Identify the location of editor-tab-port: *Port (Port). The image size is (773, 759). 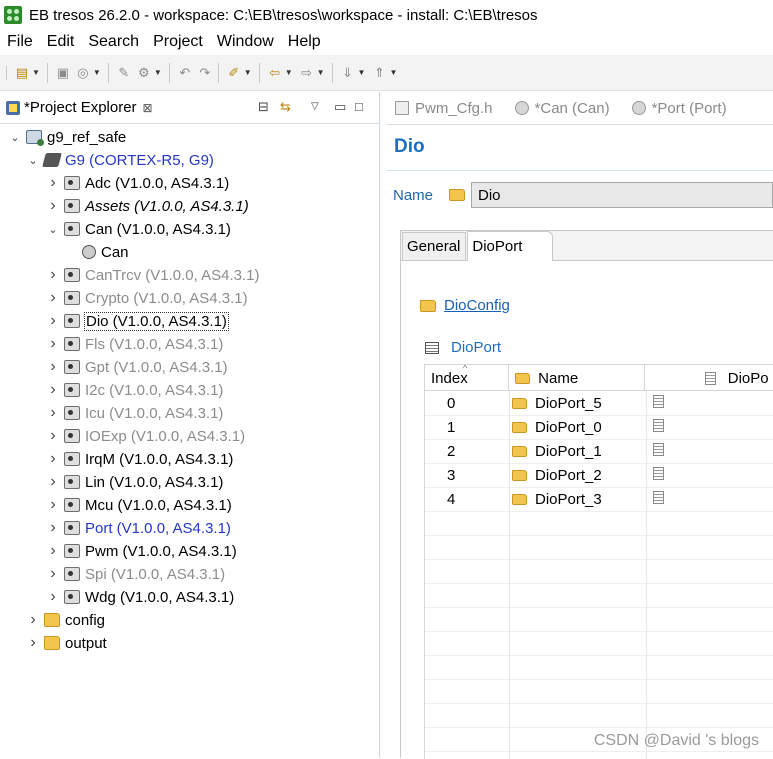
(679, 108).